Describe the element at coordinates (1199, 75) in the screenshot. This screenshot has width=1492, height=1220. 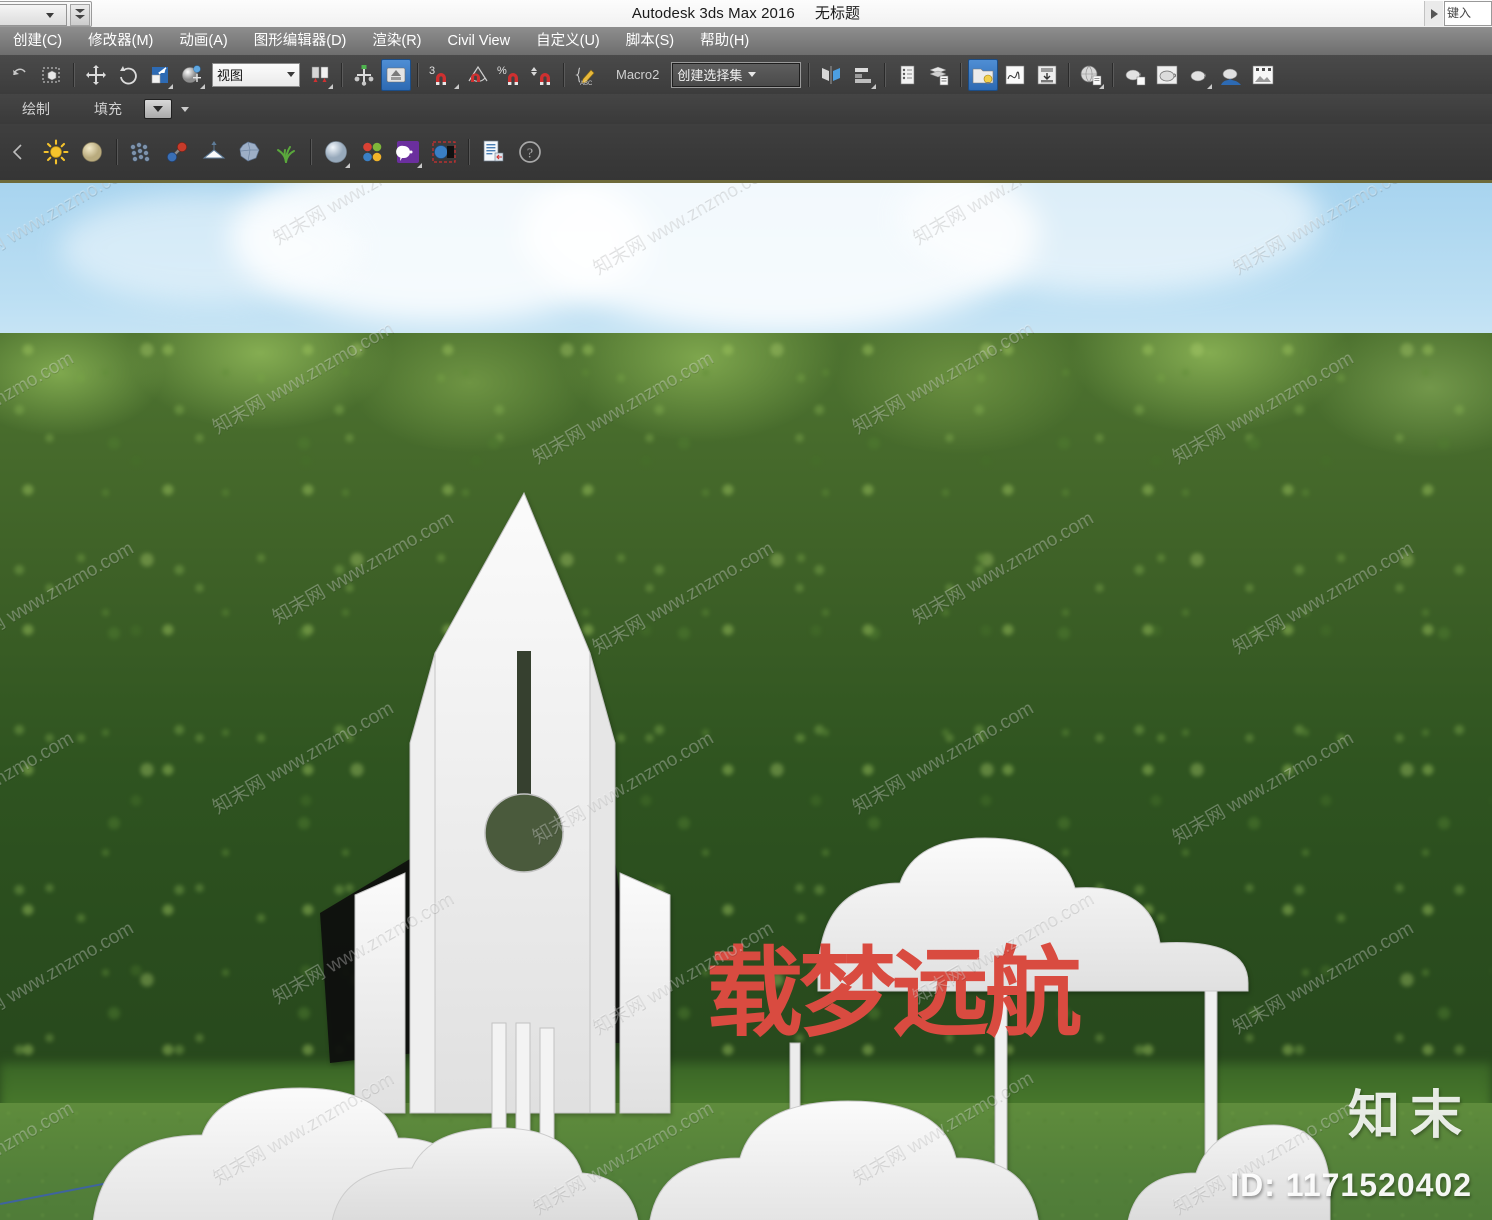
I see `teapot-preview-icon` at that location.